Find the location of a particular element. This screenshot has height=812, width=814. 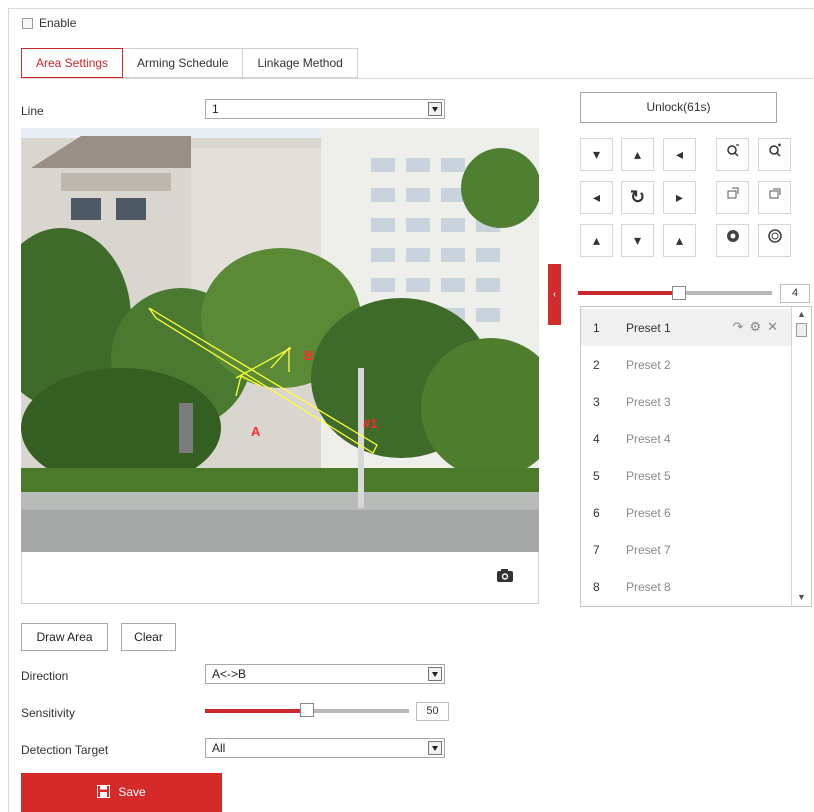

overlay-label-number: #1 is located at coordinates (370, 423).